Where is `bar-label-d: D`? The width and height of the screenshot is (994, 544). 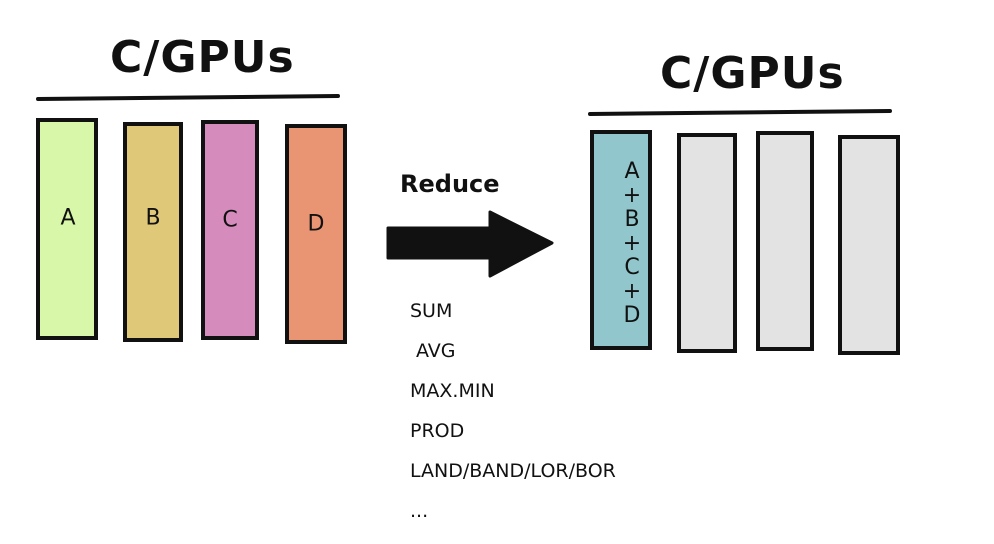 bar-label-d: D is located at coordinates (316, 224).